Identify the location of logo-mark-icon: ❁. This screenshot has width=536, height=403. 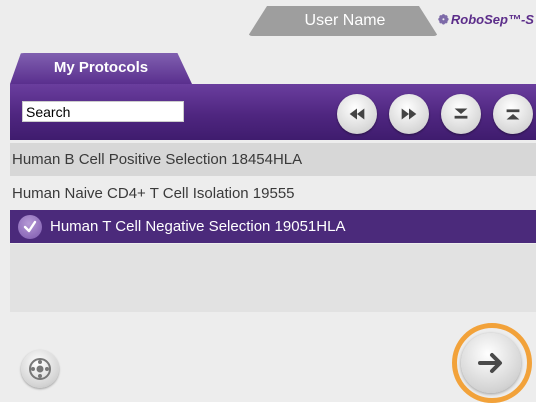
(443, 19).